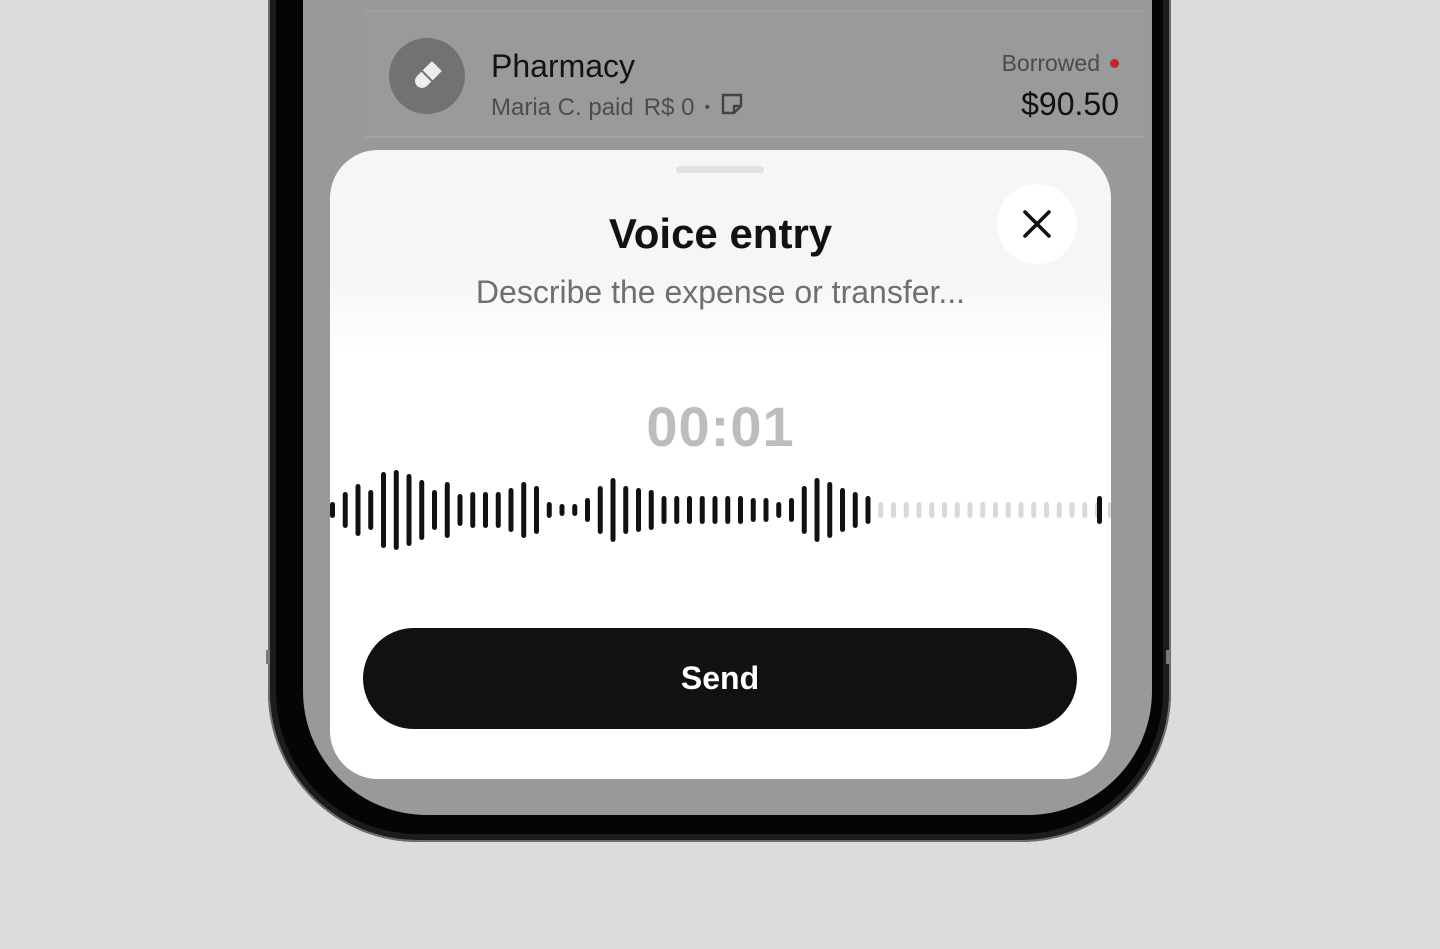 Image resolution: width=1440 pixels, height=949 pixels. Describe the element at coordinates (427, 76) in the screenshot. I see `pill-icon` at that location.